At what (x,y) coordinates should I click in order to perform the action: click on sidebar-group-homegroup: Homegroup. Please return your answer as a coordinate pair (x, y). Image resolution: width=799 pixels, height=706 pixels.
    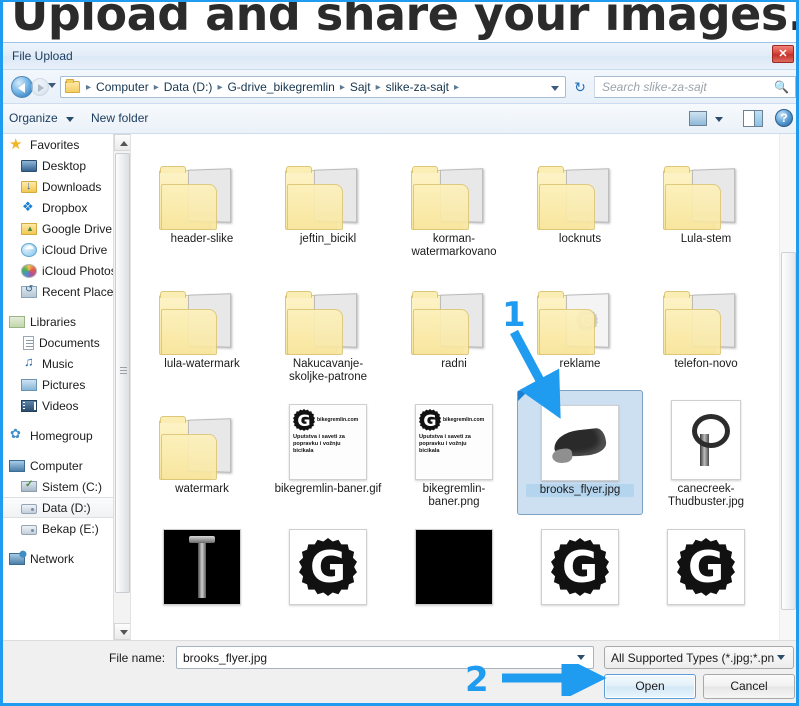
    Looking at the image, I should click on (66, 435).